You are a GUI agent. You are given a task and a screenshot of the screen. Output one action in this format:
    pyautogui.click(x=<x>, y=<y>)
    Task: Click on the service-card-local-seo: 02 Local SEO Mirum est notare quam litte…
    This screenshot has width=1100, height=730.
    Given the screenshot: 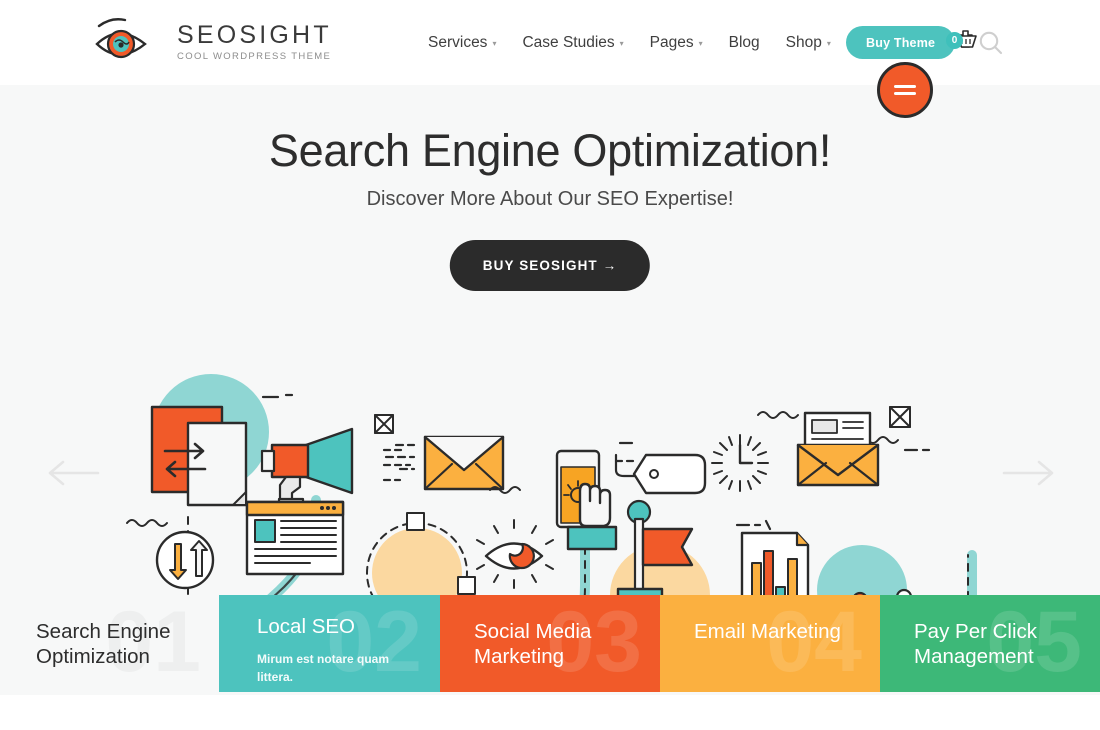 What is the action you would take?
    pyautogui.click(x=329, y=643)
    